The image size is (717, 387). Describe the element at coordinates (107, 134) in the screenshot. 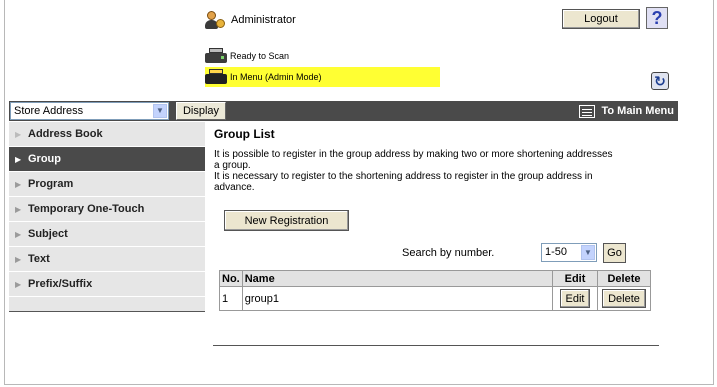

I see `sidebar-item-address-book: ▶ Address Book` at that location.